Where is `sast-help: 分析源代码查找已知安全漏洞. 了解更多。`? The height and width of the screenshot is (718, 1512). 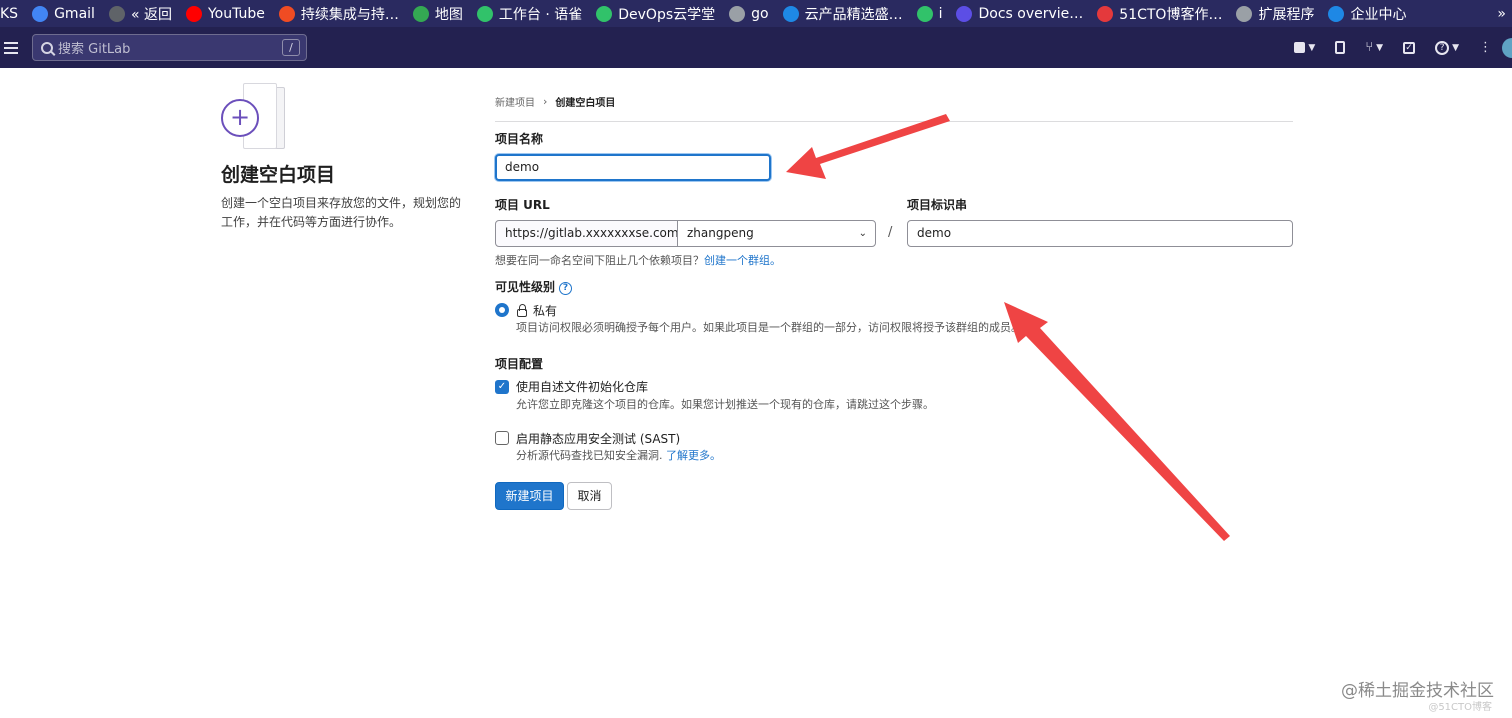 sast-help: 分析源代码查找已知安全漏洞. 了解更多。 is located at coordinates (618, 455).